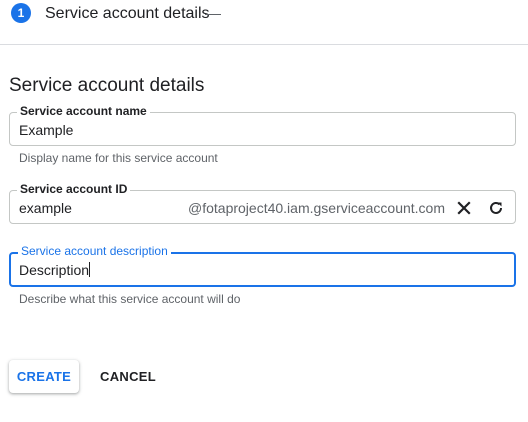 The width and height of the screenshot is (528, 422). I want to click on close-icon-glyph, so click(464, 208).